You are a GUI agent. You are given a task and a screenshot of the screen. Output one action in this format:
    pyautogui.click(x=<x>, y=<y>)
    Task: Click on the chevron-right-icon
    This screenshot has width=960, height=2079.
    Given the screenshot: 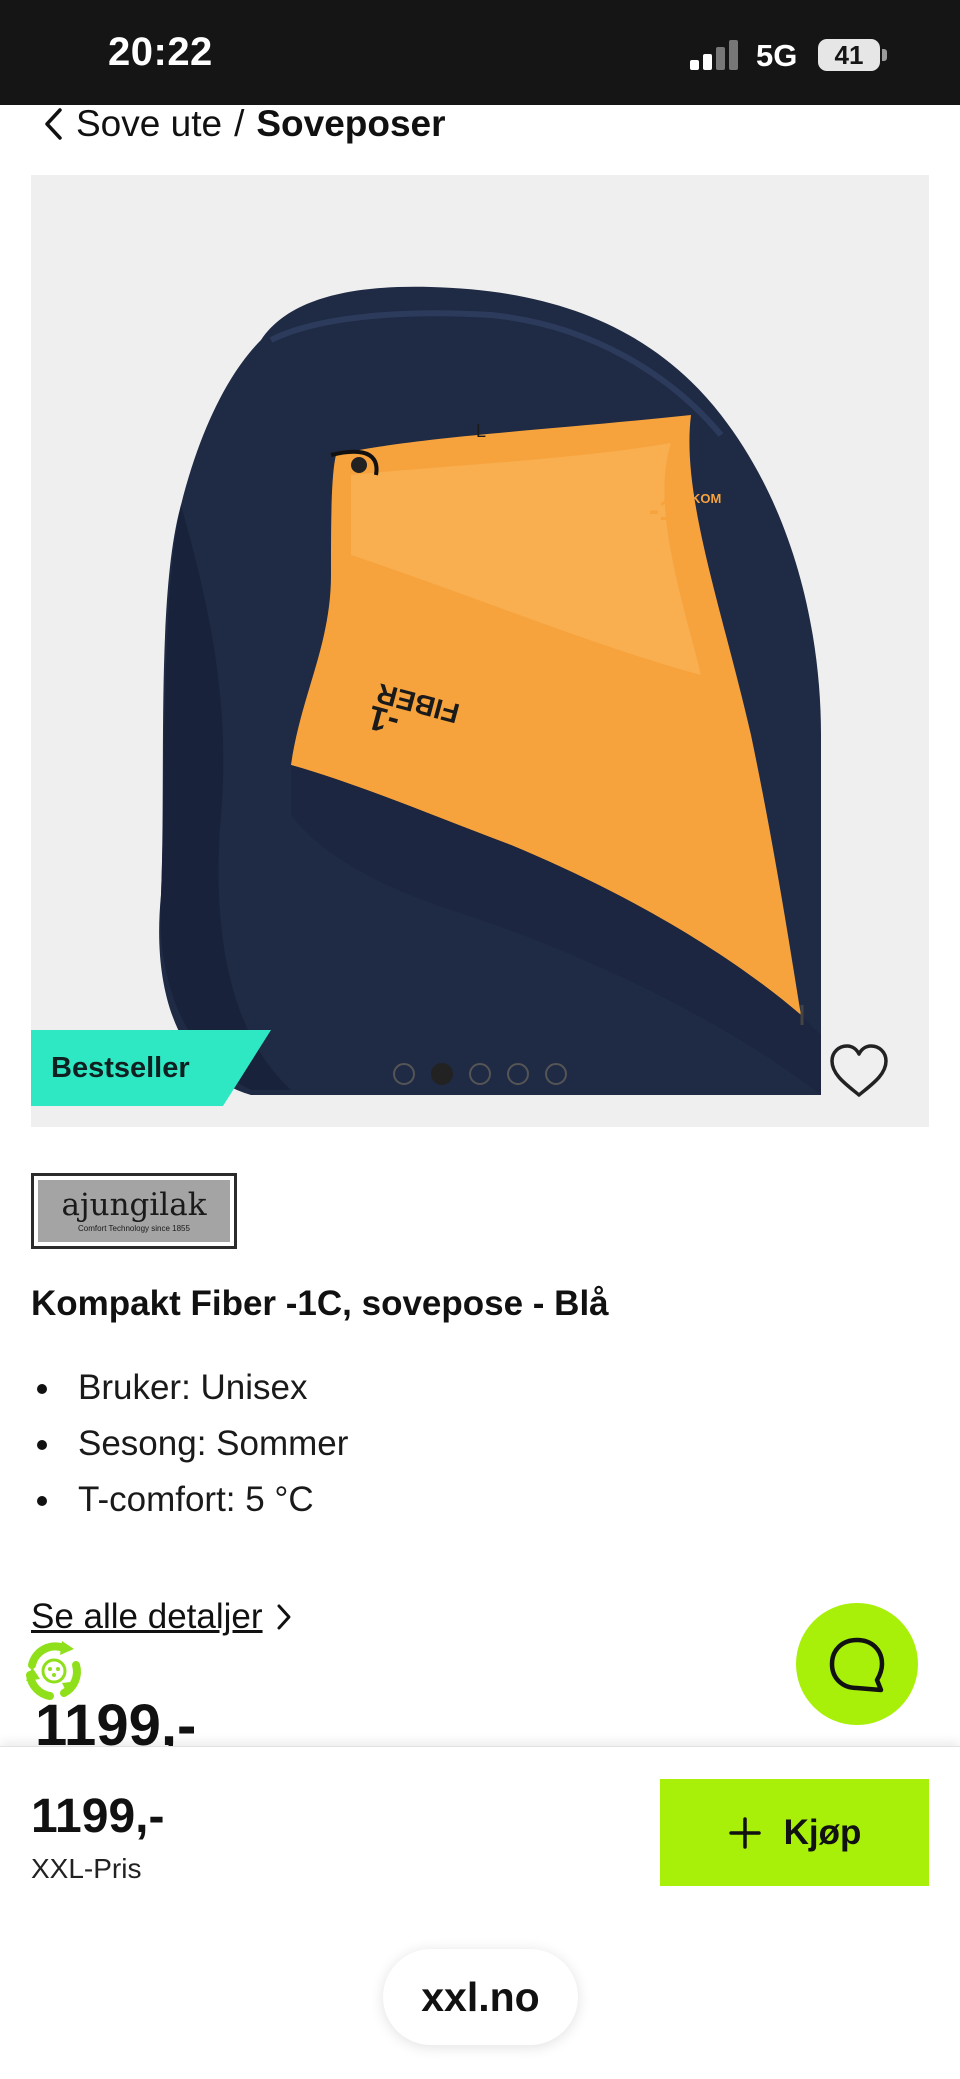 What is the action you would take?
    pyautogui.click(x=284, y=1617)
    